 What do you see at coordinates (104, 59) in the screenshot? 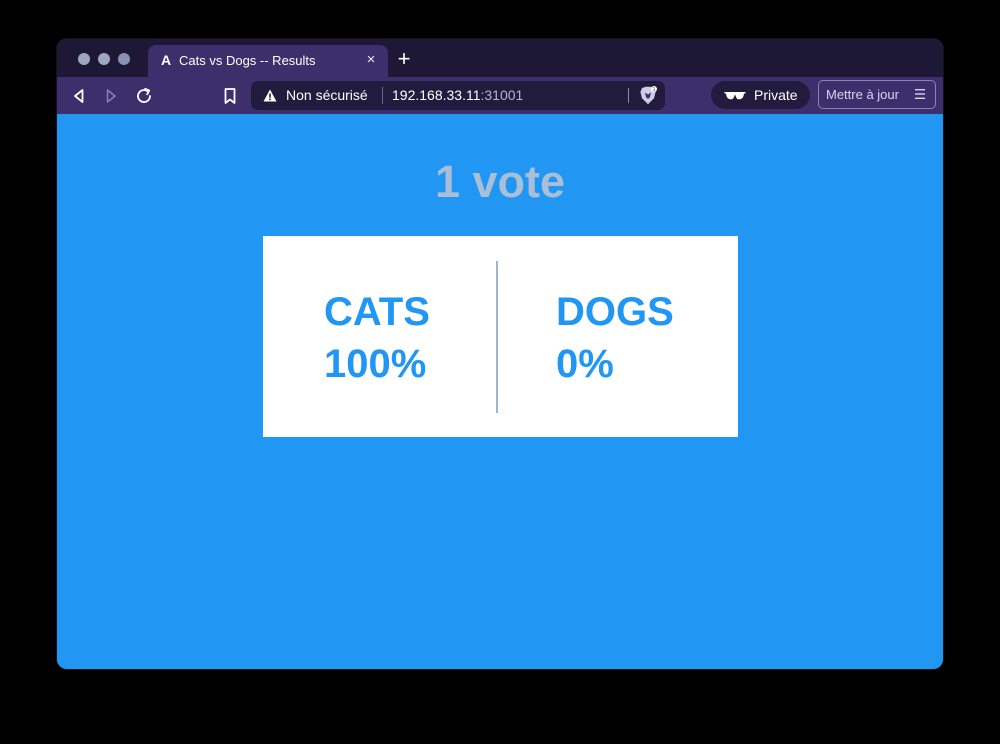
I see `minimize-window-button` at bounding box center [104, 59].